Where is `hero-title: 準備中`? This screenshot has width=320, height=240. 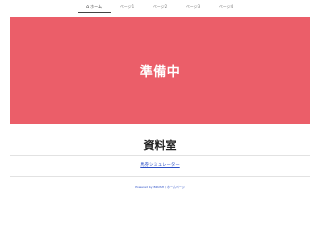
hero-title: 準備中 is located at coordinates (160, 72).